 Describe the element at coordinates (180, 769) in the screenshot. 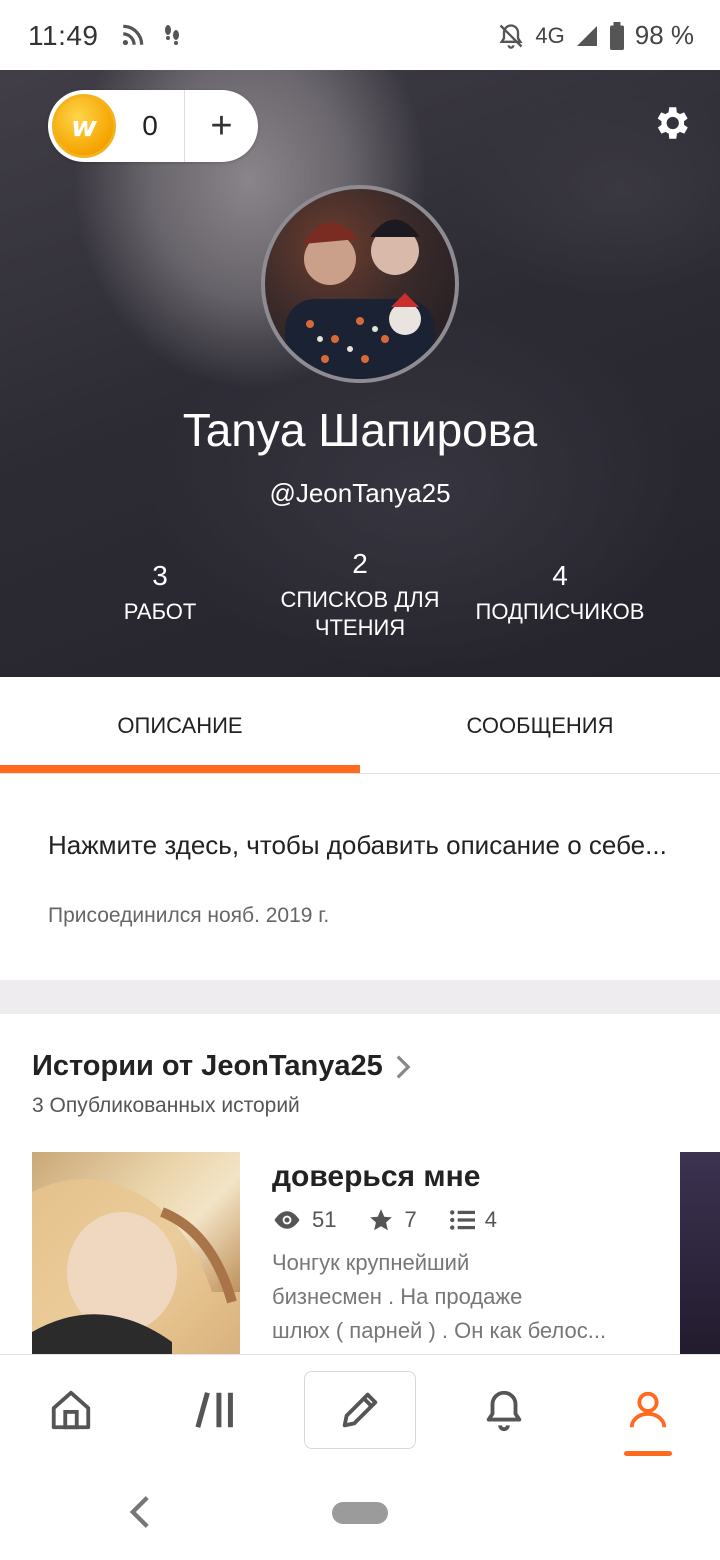

I see `tab-active-indicator` at that location.